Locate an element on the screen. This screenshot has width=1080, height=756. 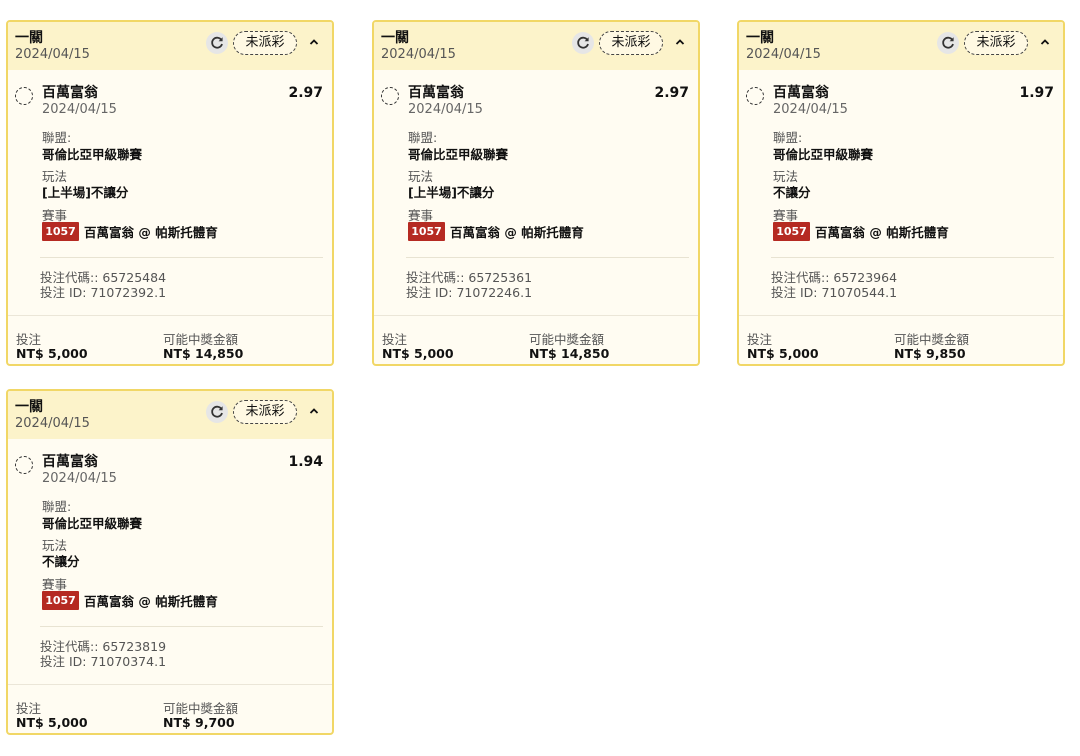
bet-code: 投注代碼:: 65725484 is located at coordinates (103, 277).